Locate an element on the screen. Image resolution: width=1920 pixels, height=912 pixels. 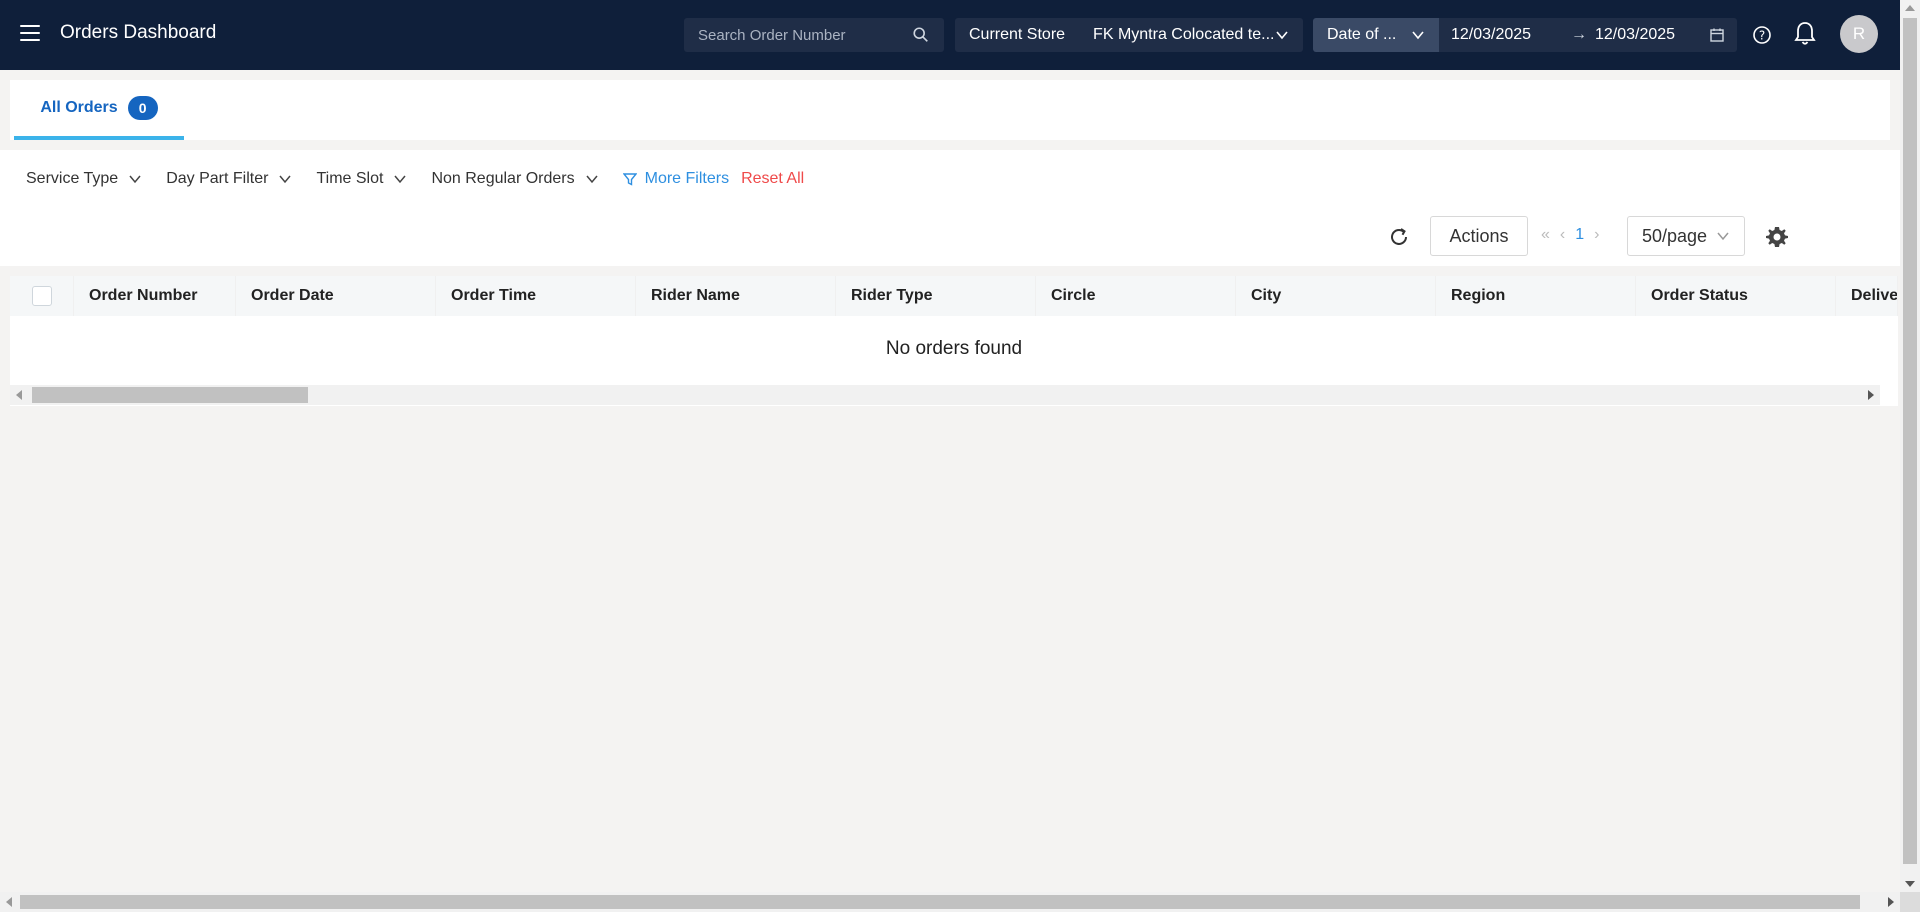
first-page-icon: « is located at coordinates (1545, 235).